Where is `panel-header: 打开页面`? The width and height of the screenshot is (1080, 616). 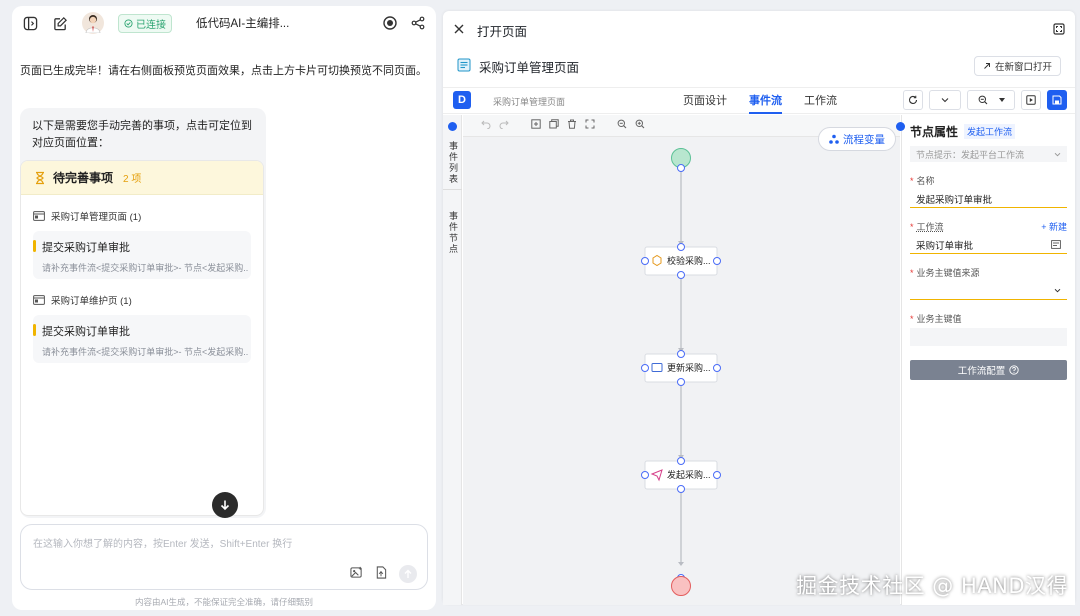 panel-header: 打开页面 is located at coordinates (759, 30).